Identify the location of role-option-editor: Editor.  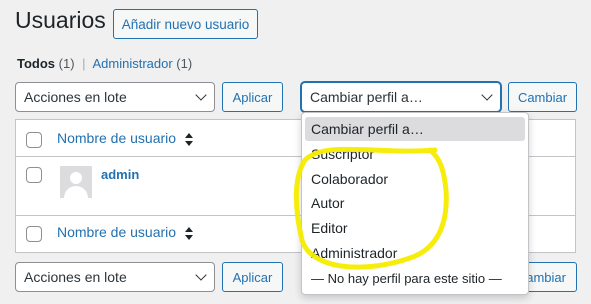
(415, 228).